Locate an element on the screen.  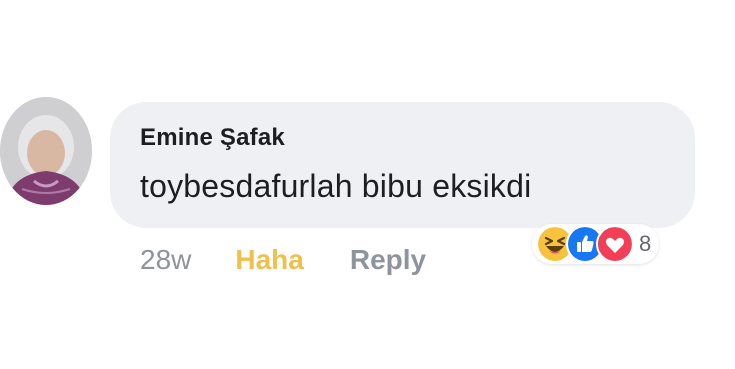
avatar is located at coordinates (46, 151).